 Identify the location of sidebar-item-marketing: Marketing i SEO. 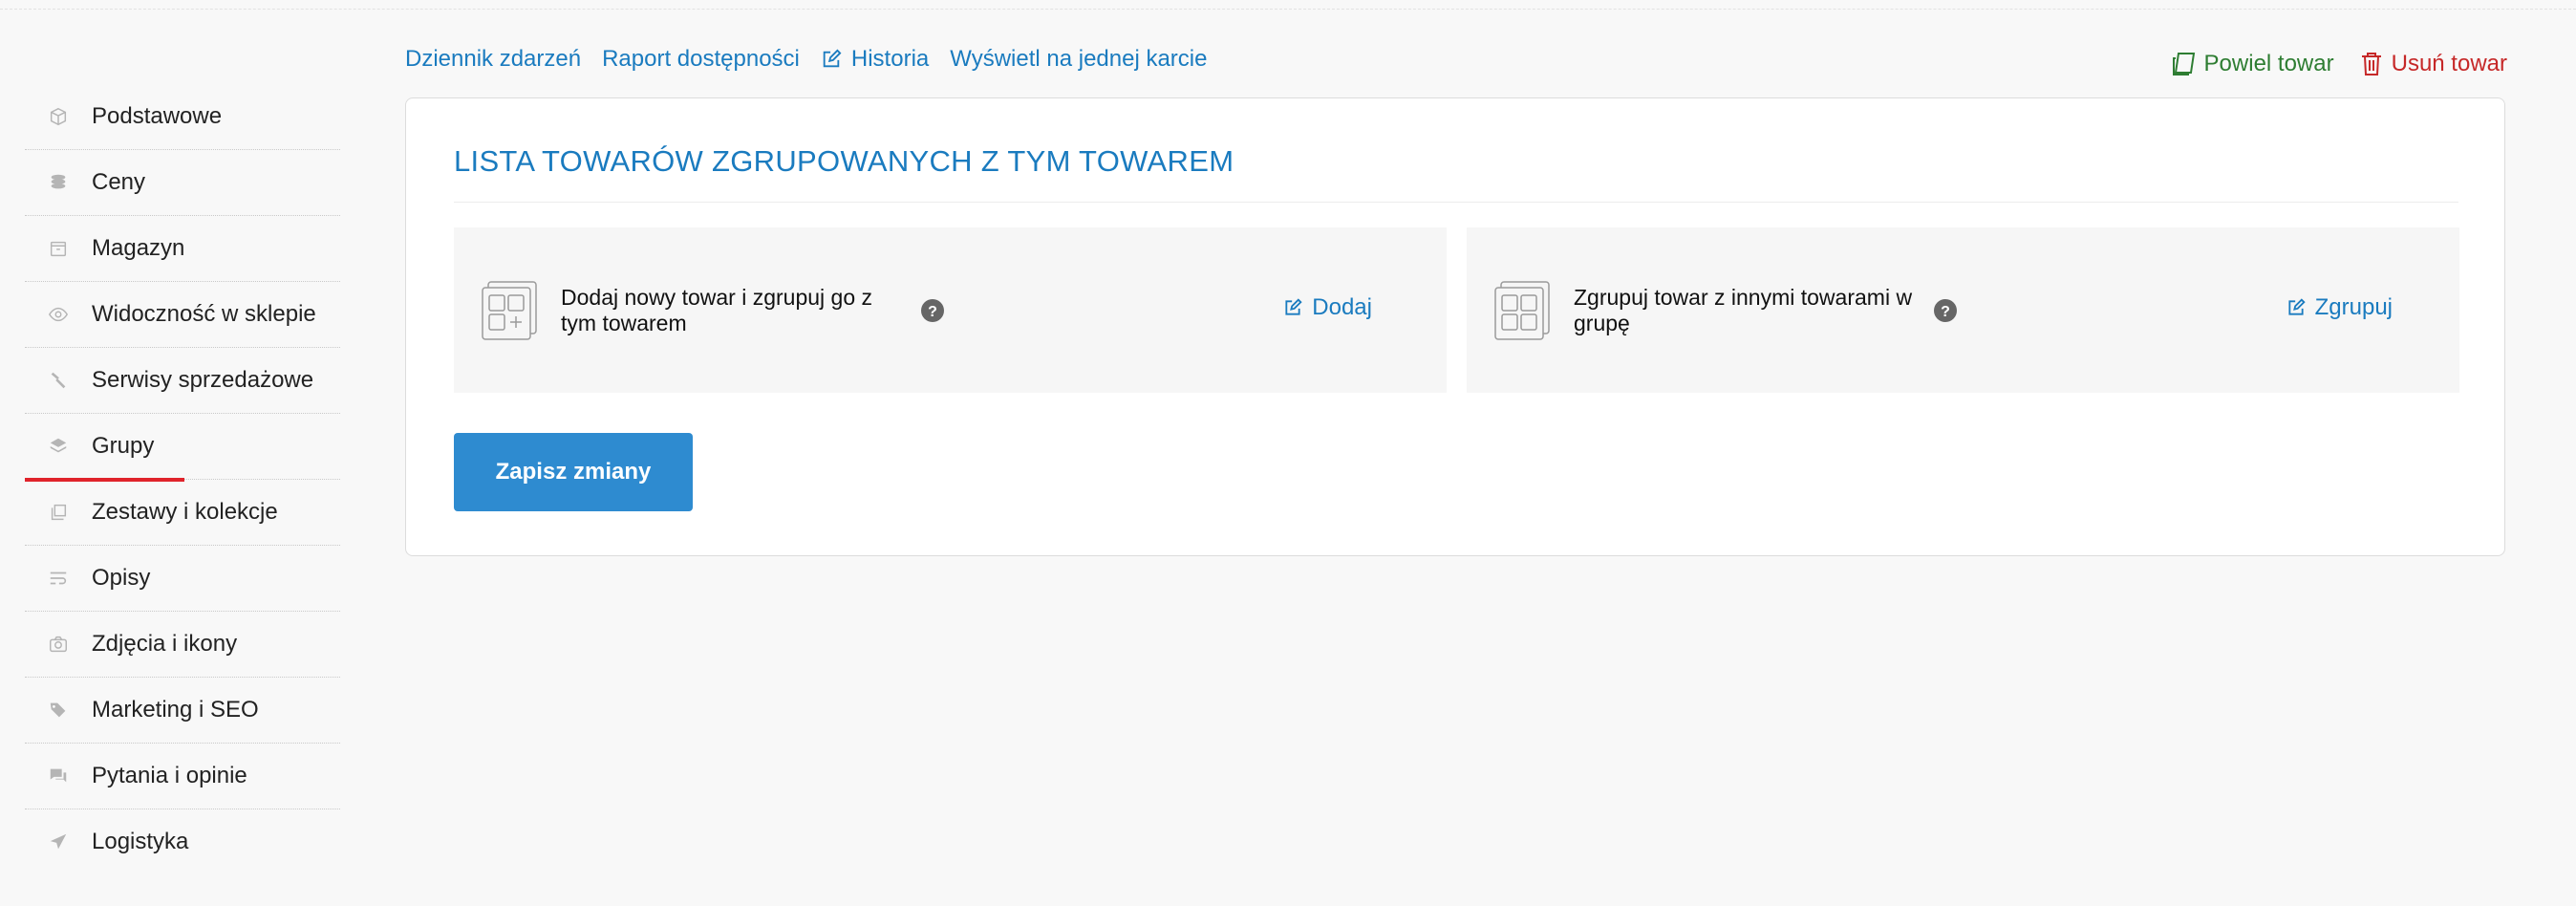
(182, 711).